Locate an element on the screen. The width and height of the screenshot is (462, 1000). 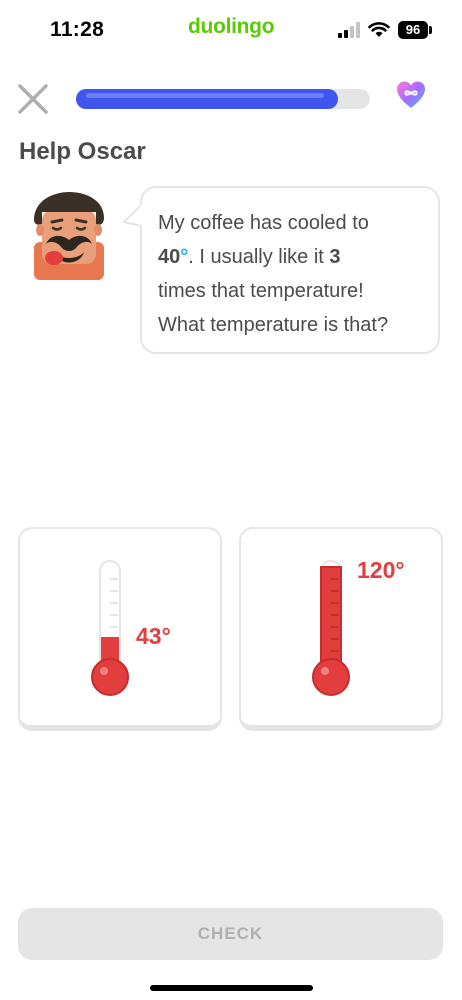
speech-text-mid: . I usually like it is located at coordinates (259, 257).